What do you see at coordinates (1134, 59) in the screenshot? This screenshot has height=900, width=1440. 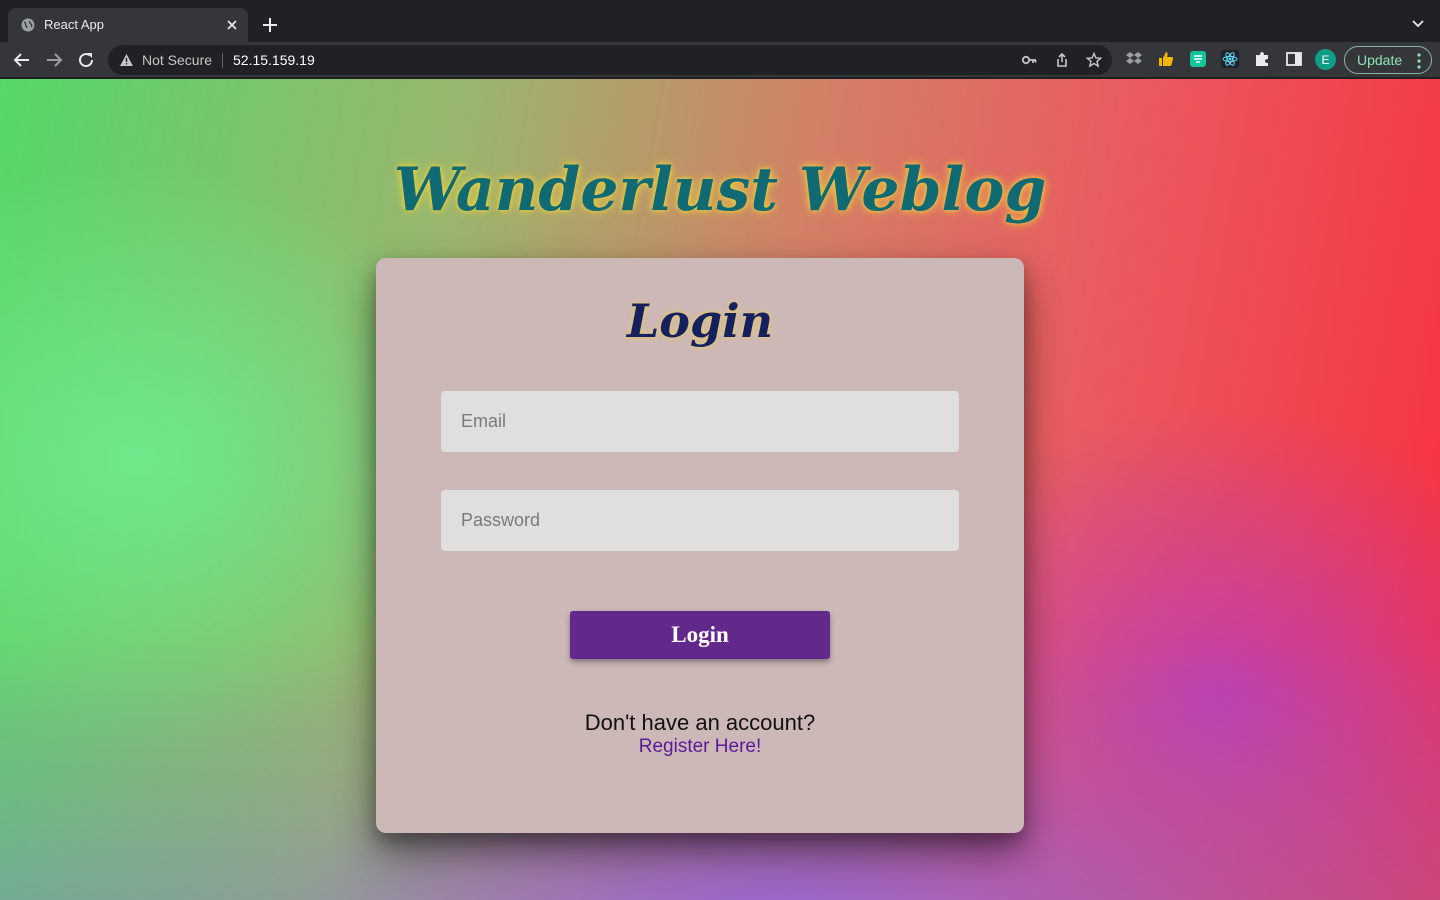 I see `dropbox-icon` at bounding box center [1134, 59].